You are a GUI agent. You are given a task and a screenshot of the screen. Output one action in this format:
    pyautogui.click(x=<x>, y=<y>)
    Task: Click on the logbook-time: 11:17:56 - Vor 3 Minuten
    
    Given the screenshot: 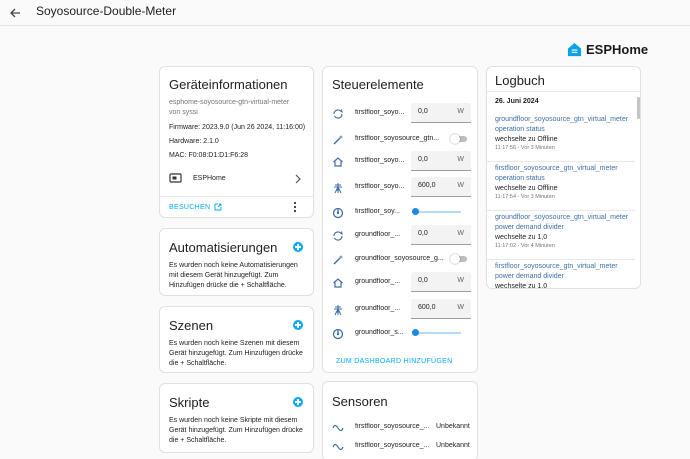 What is the action you would take?
    pyautogui.click(x=525, y=148)
    